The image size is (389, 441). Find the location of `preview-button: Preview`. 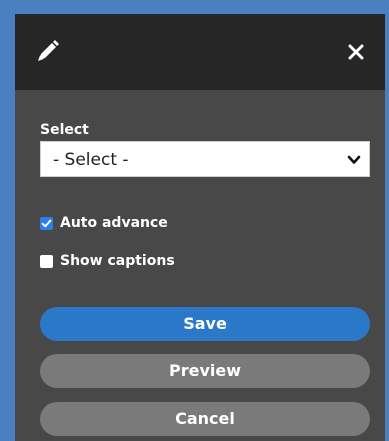

preview-button: Preview is located at coordinates (205, 371).